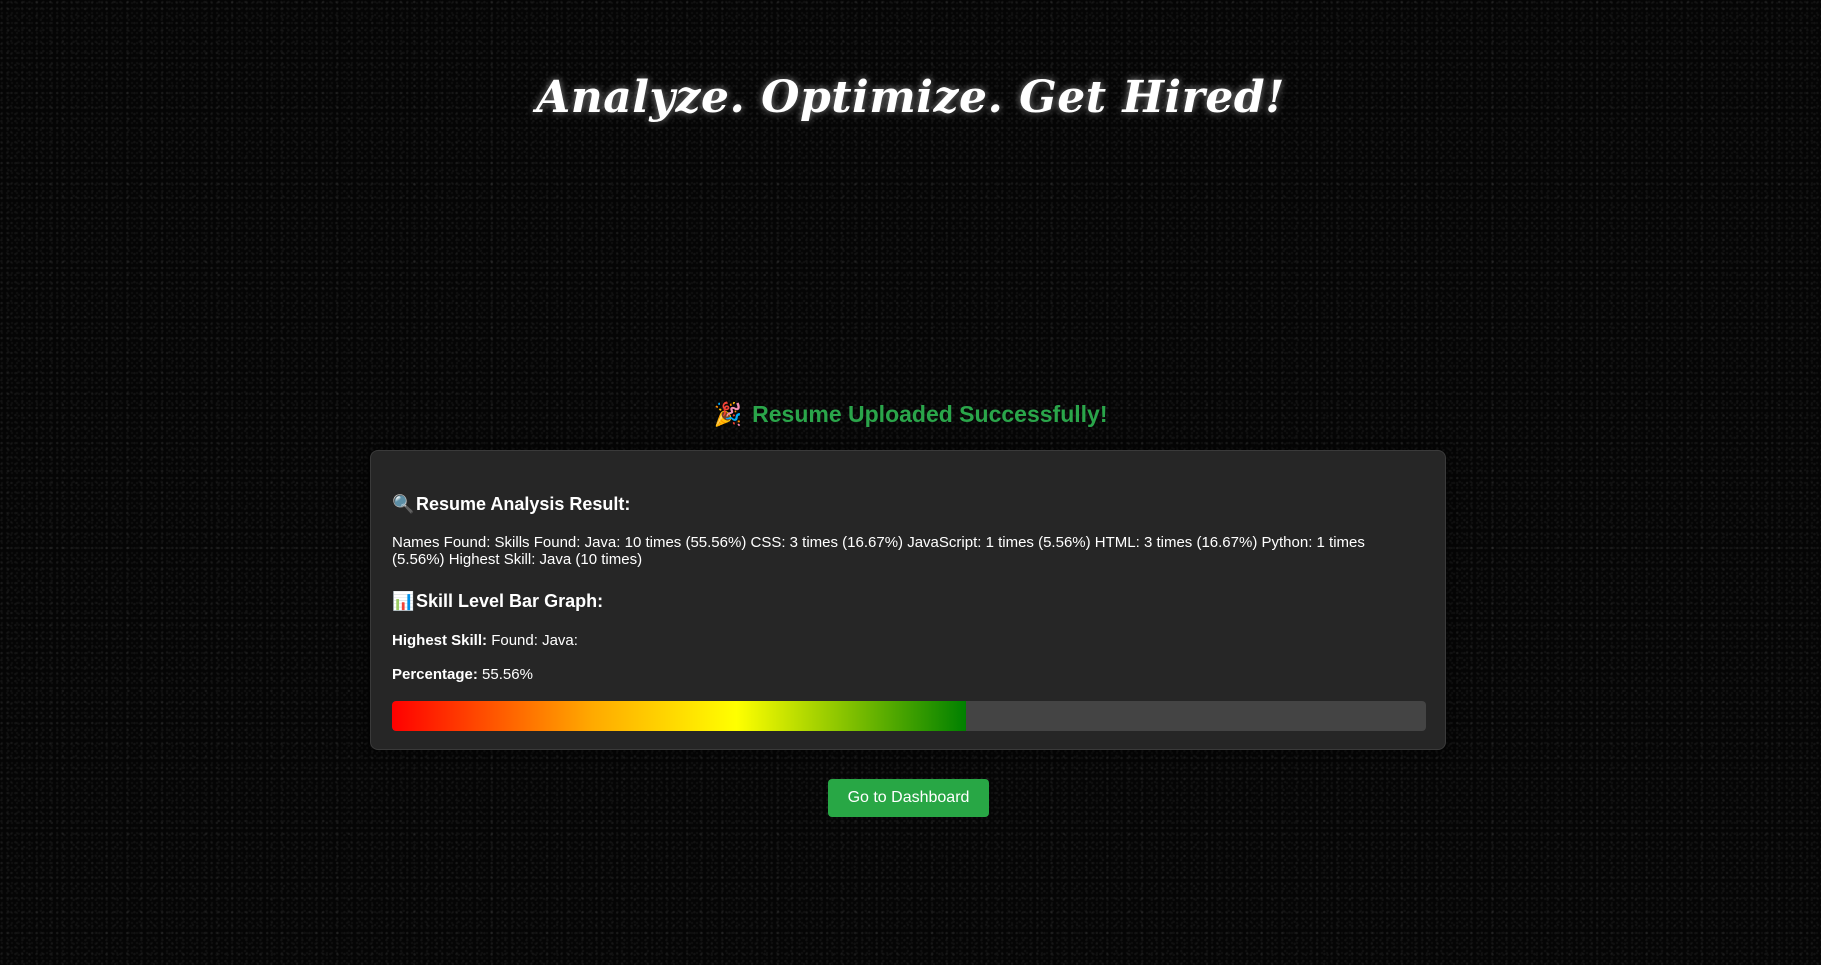 The width and height of the screenshot is (1821, 965). I want to click on highest-skill-value: Found: Java:, so click(534, 640).